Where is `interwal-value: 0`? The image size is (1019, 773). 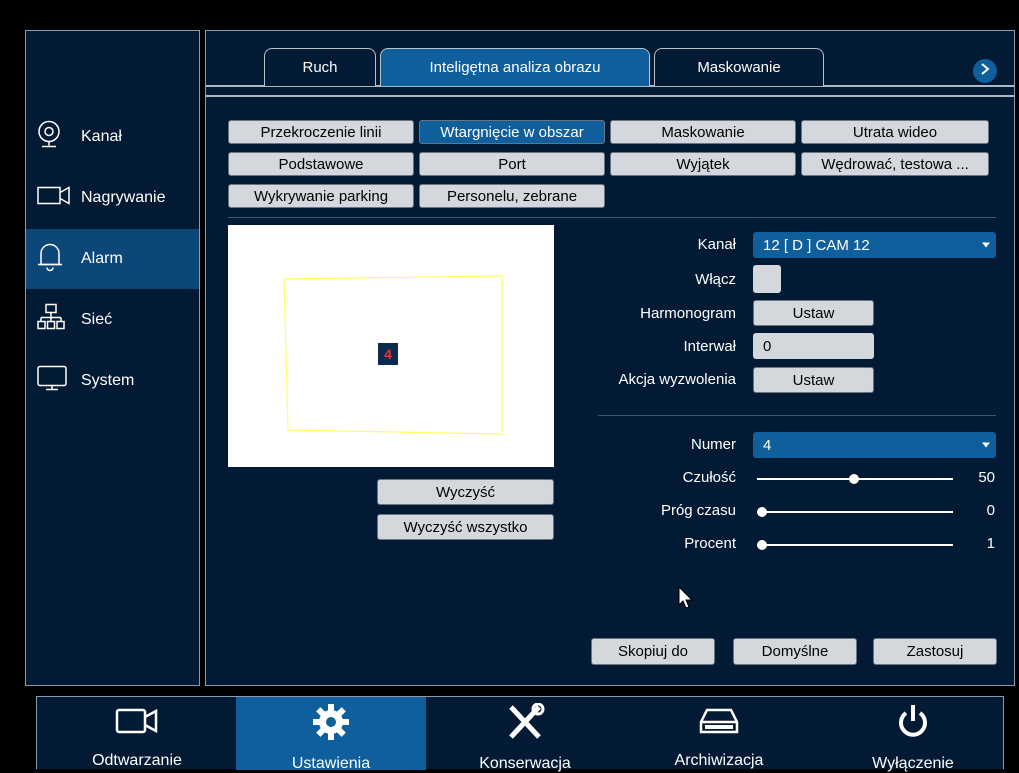 interwal-value: 0 is located at coordinates (767, 346).